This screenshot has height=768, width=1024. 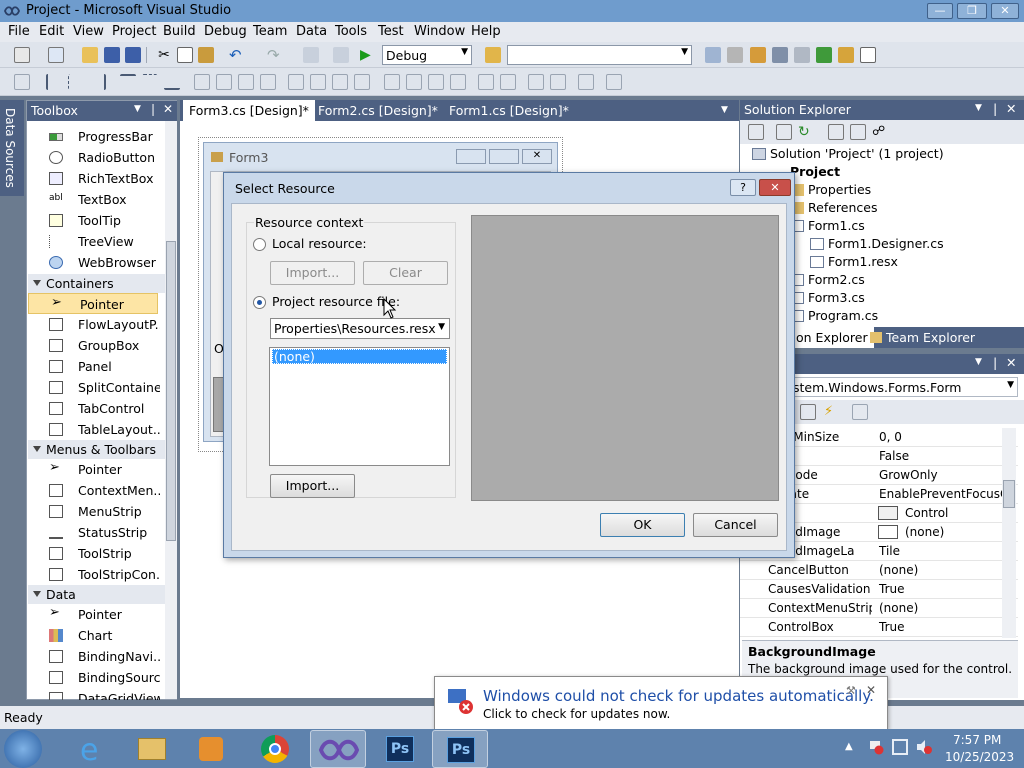 I want to click on toolbox-item: StatusStrip, so click(x=94, y=532).